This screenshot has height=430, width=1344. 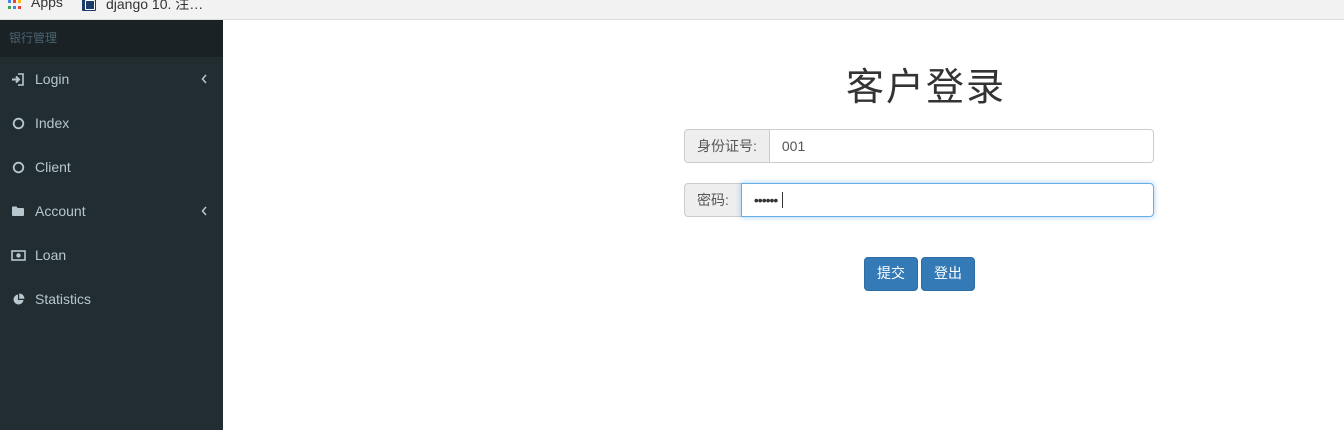 I want to click on bookmark-apps: Apps, so click(x=35, y=5).